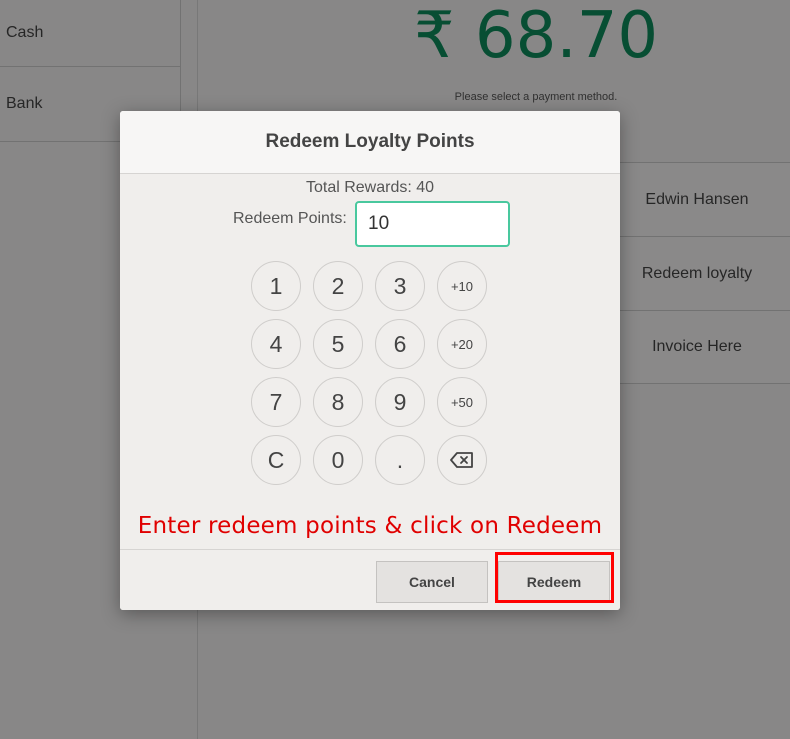 The image size is (790, 739). Describe the element at coordinates (276, 286) in the screenshot. I see `key-1: 1` at that location.